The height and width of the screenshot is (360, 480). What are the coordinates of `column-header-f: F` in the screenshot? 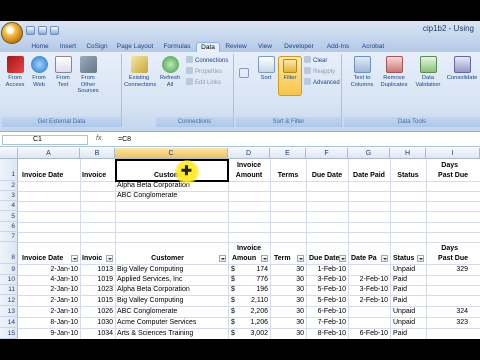 It's located at (327, 153).